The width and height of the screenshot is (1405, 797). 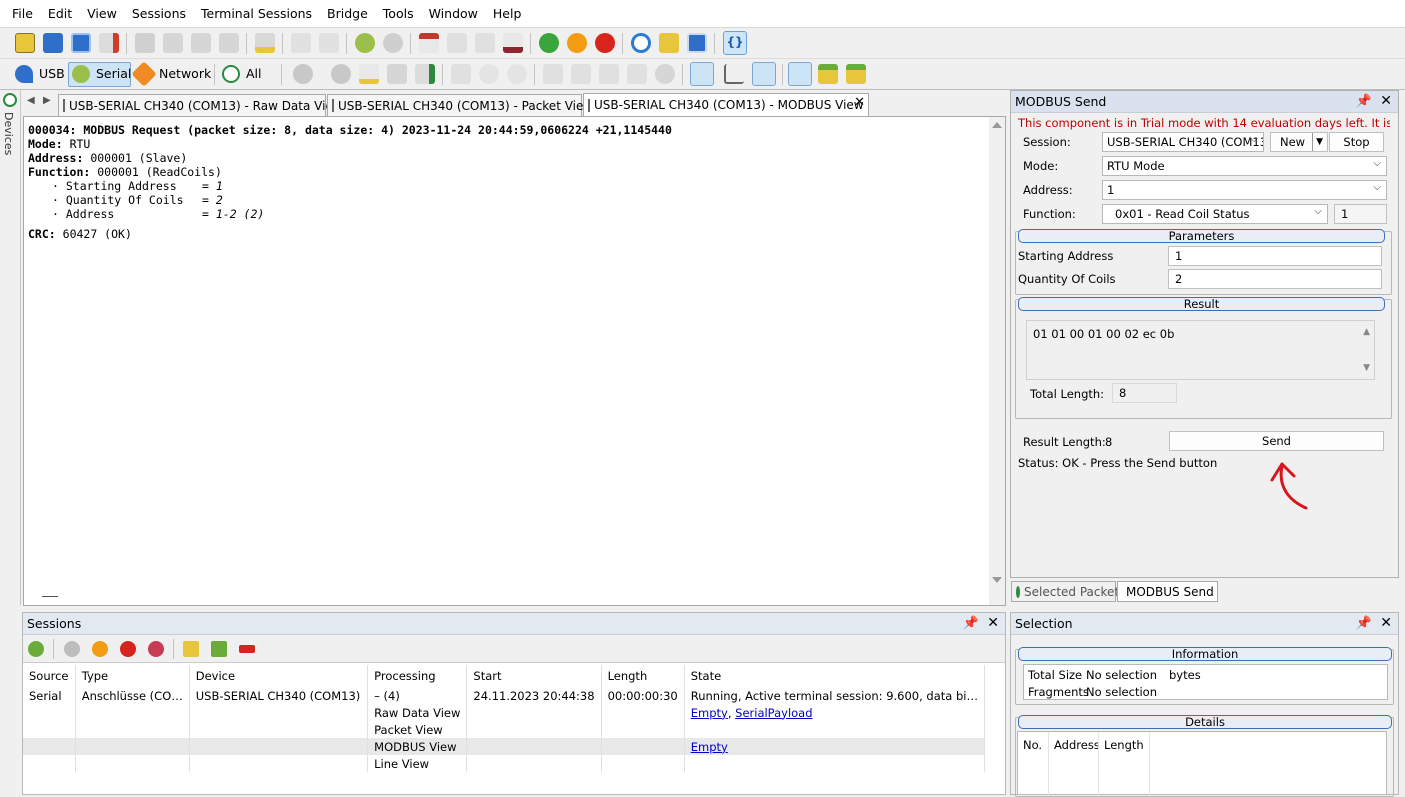 I want to click on settings-icon, so click(x=669, y=43).